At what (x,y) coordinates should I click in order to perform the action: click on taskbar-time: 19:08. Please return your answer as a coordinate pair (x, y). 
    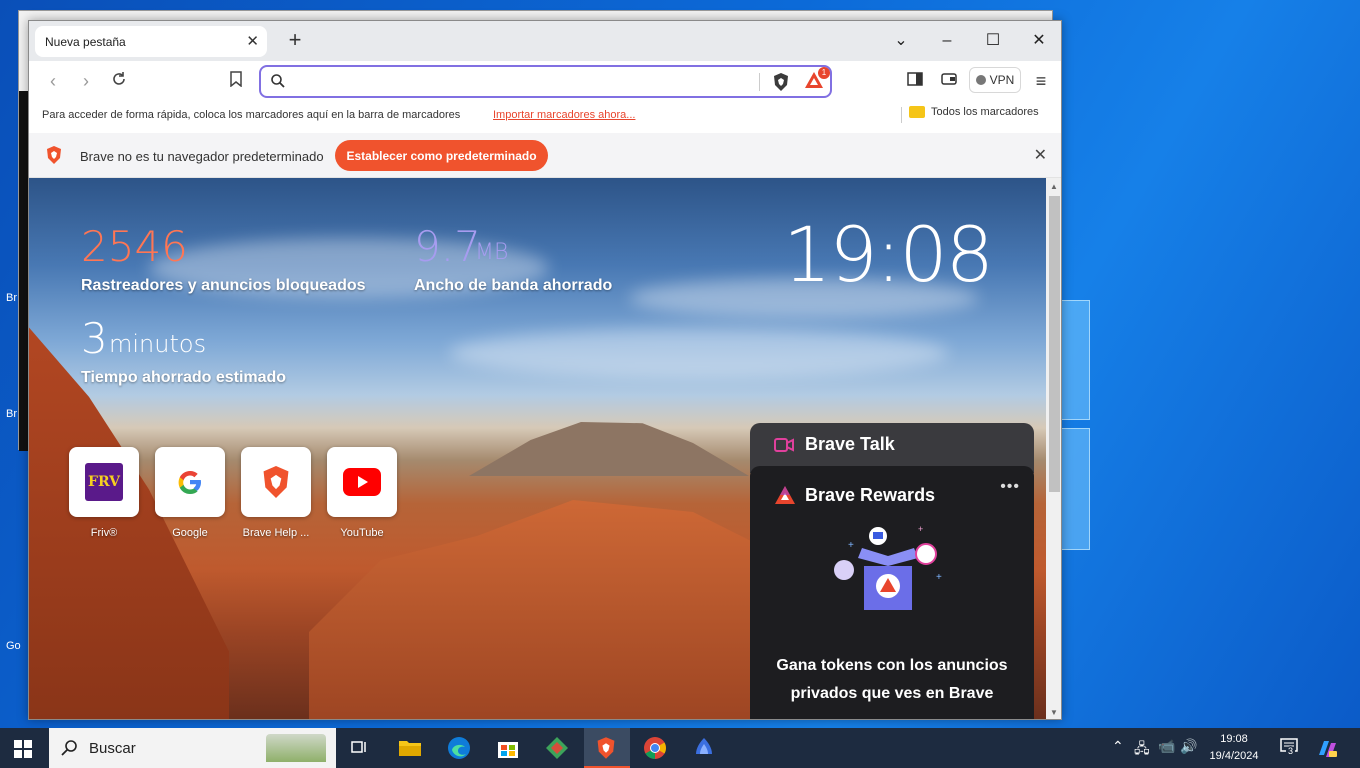
    Looking at the image, I should click on (1234, 739).